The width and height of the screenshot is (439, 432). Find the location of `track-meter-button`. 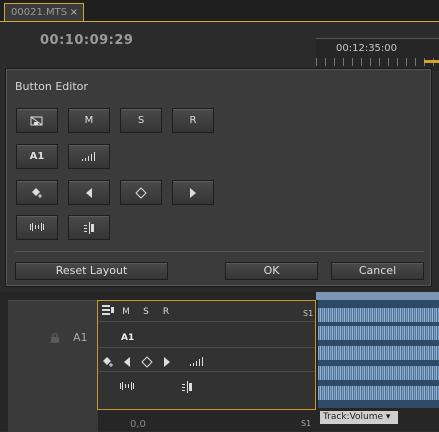

track-meter-button is located at coordinates (89, 156).